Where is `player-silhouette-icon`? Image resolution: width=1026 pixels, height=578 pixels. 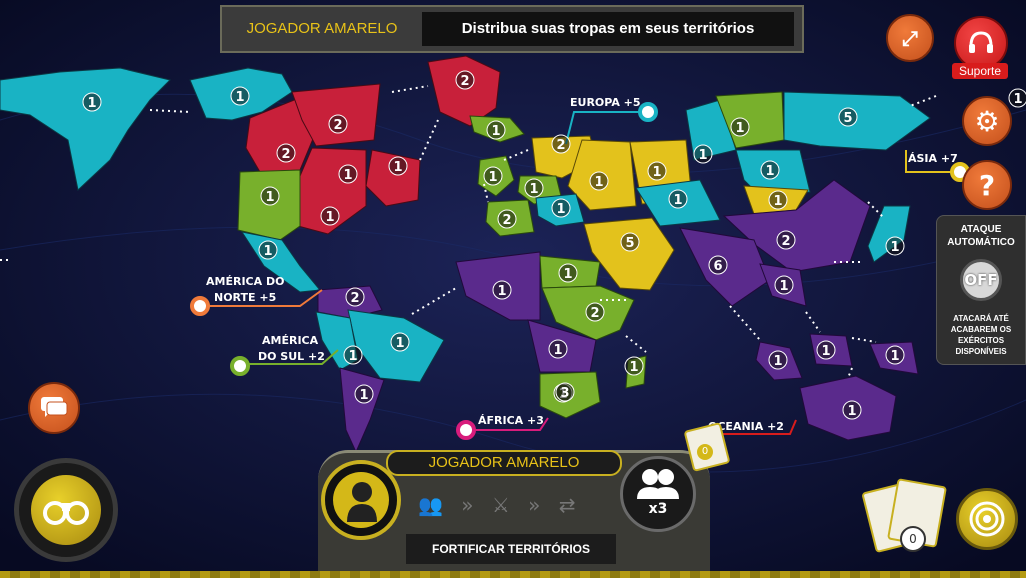 player-silhouette-icon is located at coordinates (362, 502).